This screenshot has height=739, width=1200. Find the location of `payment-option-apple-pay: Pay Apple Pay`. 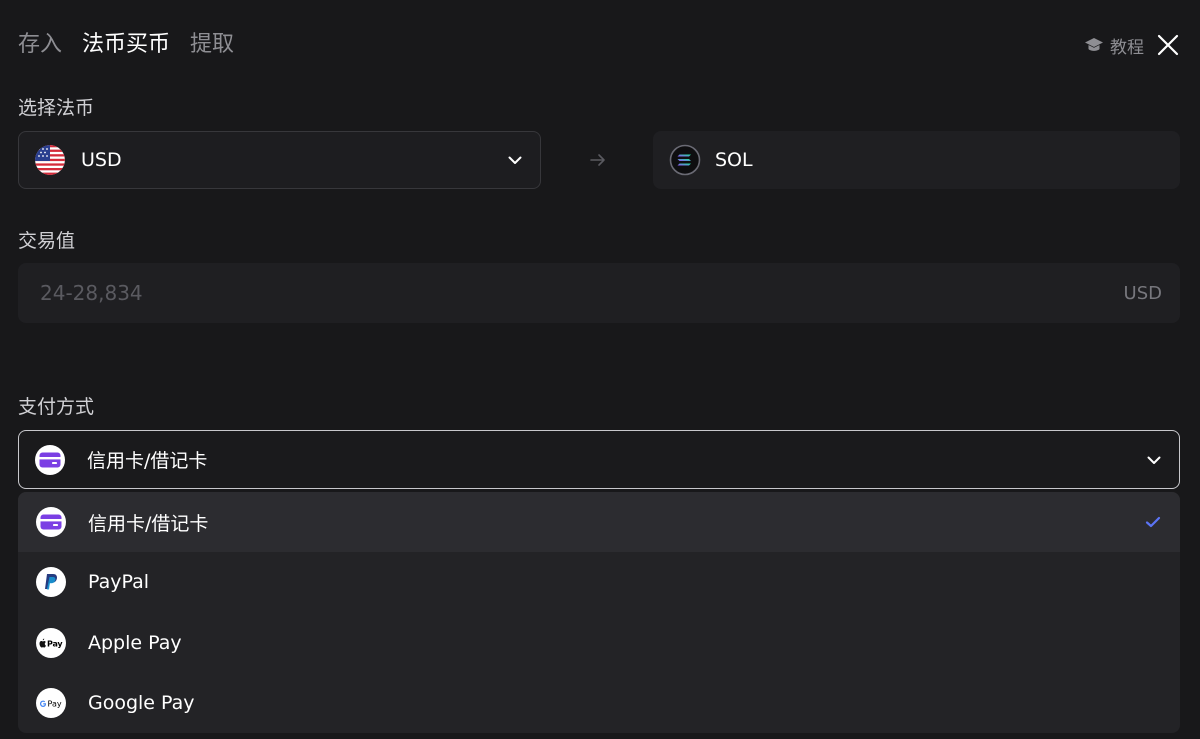

payment-option-apple-pay: Pay Apple Pay is located at coordinates (599, 643).